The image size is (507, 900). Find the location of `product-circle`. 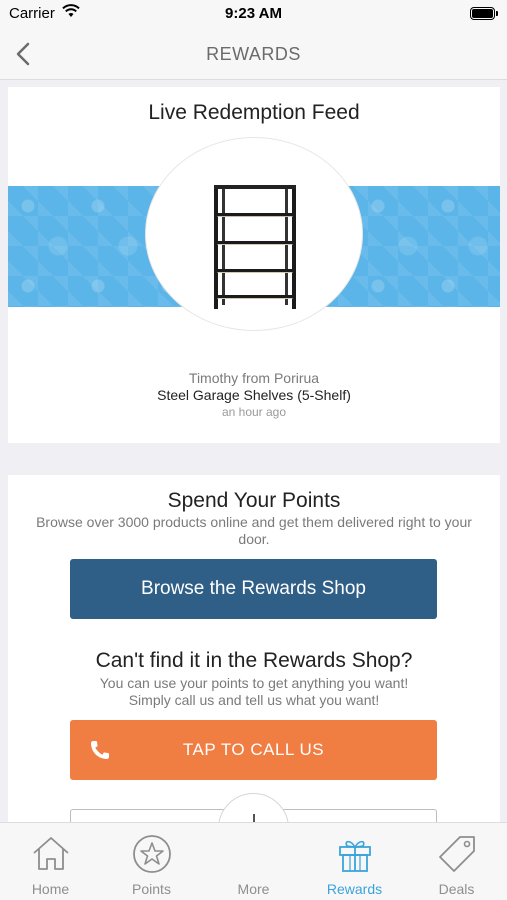

product-circle is located at coordinates (254, 234).